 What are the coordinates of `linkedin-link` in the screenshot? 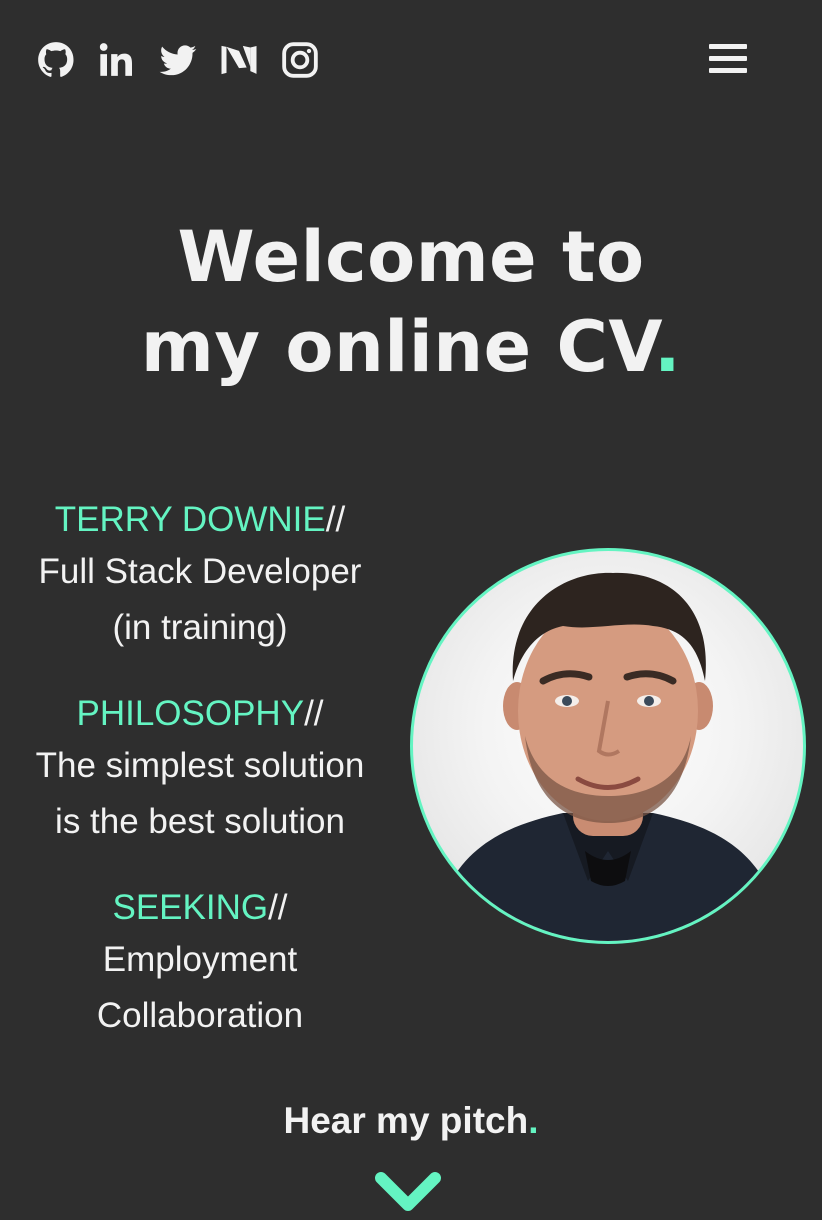 It's located at (117, 60).